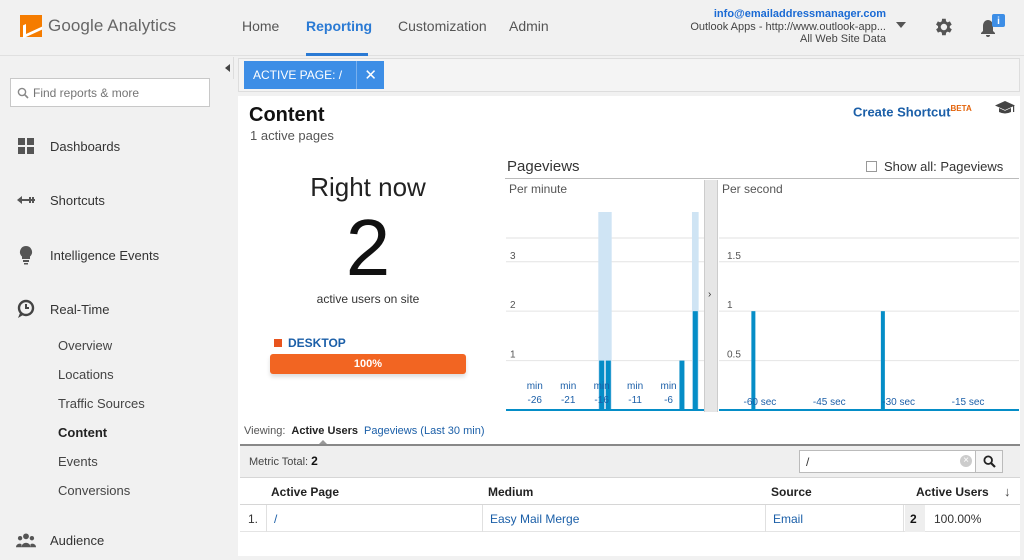 The height and width of the screenshot is (560, 1024). I want to click on sidebar-sub-events: Events, so click(78, 461).